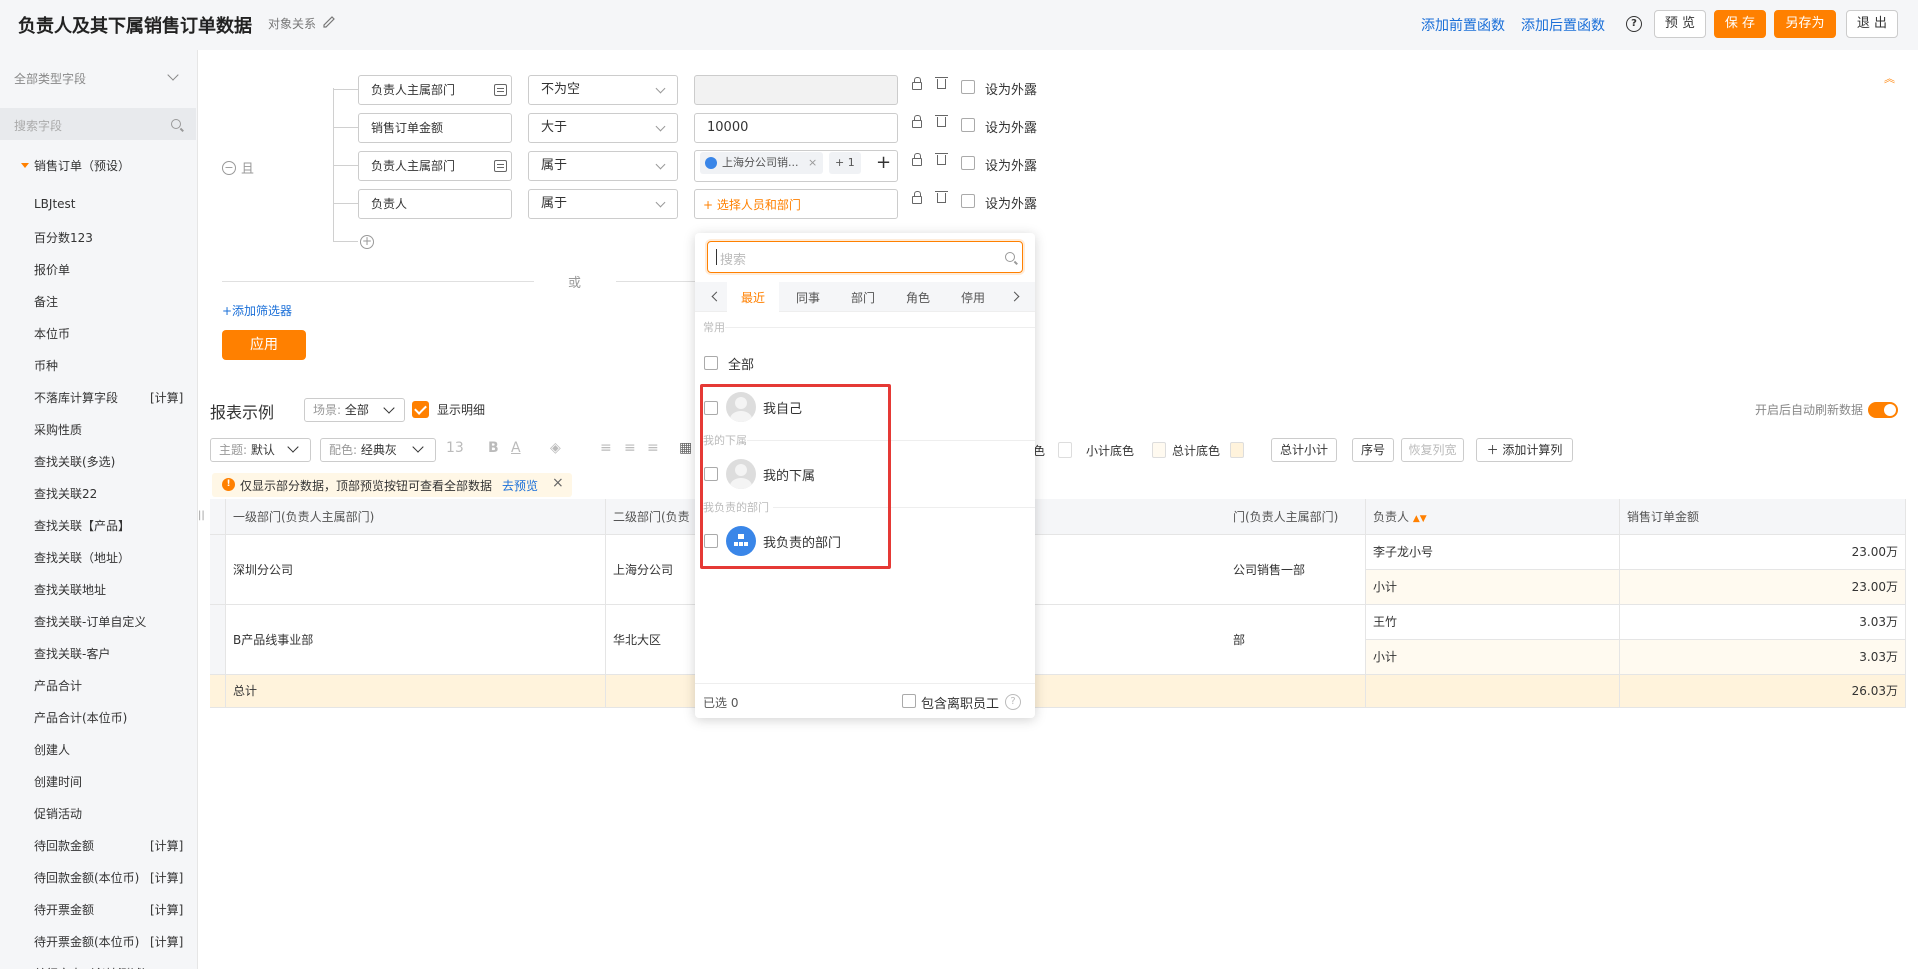 The width and height of the screenshot is (1918, 969). What do you see at coordinates (63, 237) in the screenshot?
I see `sidebar-field-item: 百分数123` at bounding box center [63, 237].